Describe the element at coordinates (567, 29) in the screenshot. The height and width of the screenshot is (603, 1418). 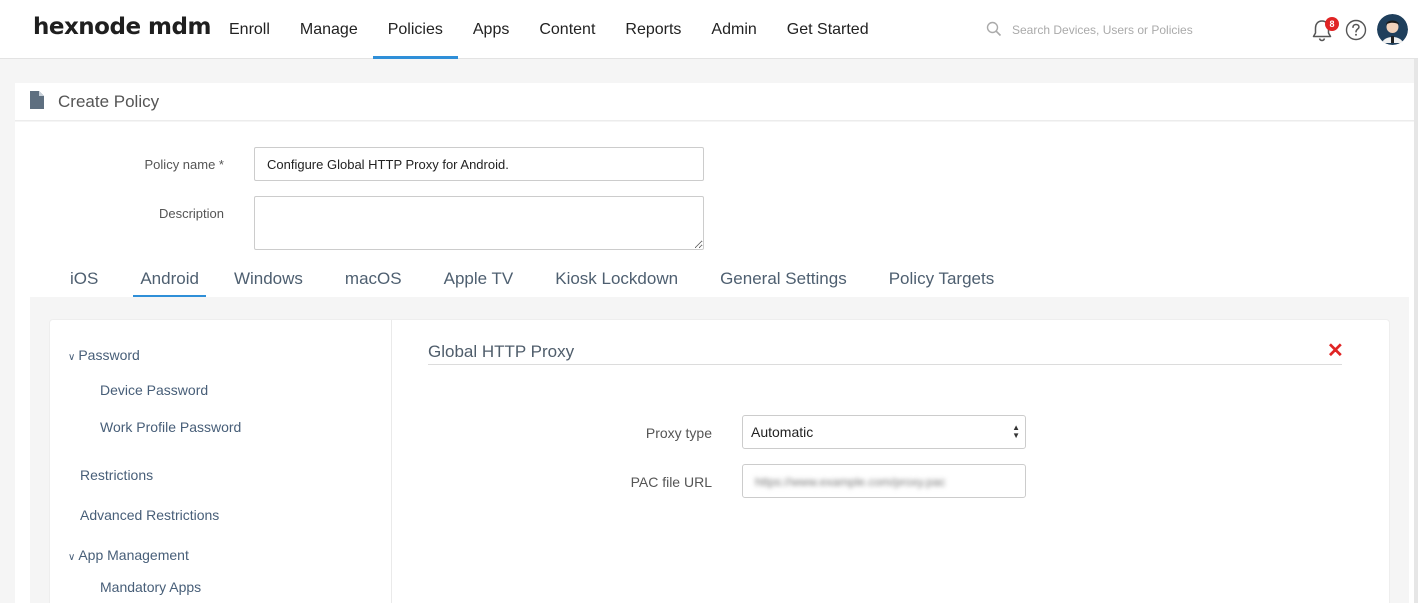
I see `nav-content: Content` at that location.